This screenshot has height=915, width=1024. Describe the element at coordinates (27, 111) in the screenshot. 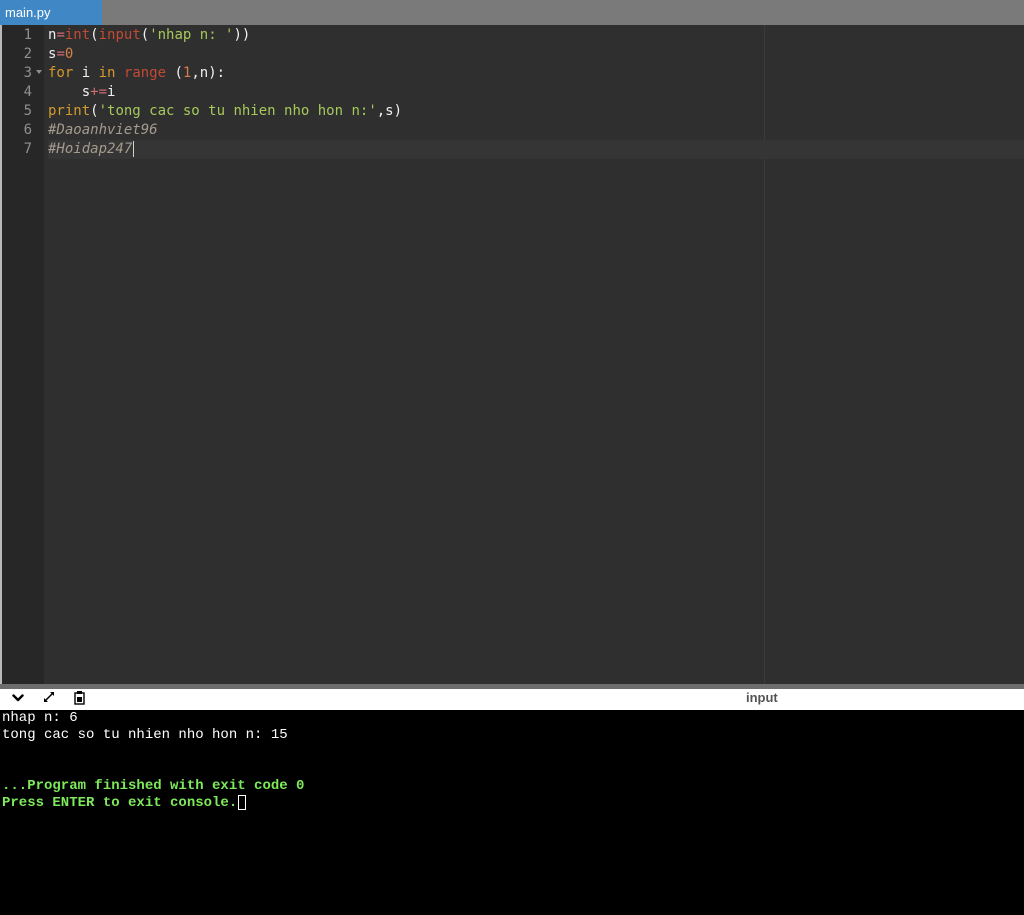

I see `line-number: 5` at that location.